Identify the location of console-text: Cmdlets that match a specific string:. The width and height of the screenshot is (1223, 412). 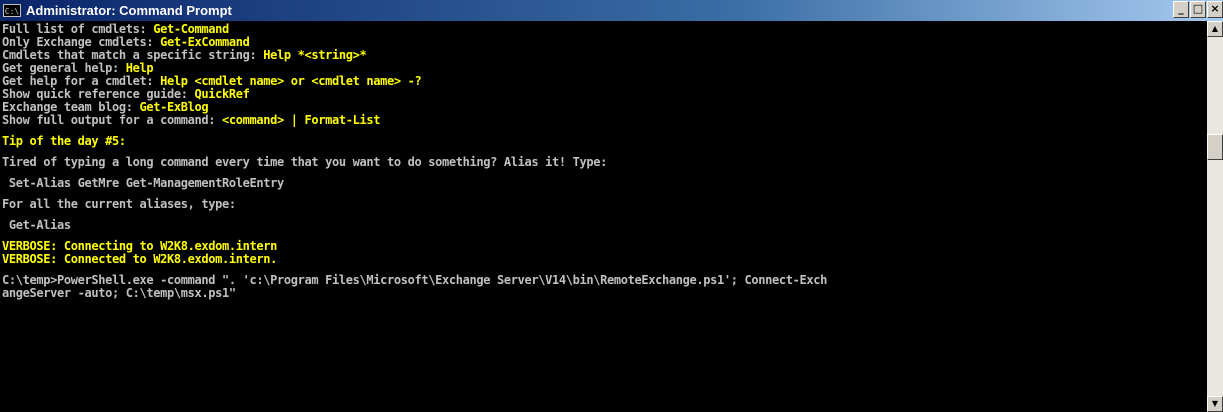
(133, 55).